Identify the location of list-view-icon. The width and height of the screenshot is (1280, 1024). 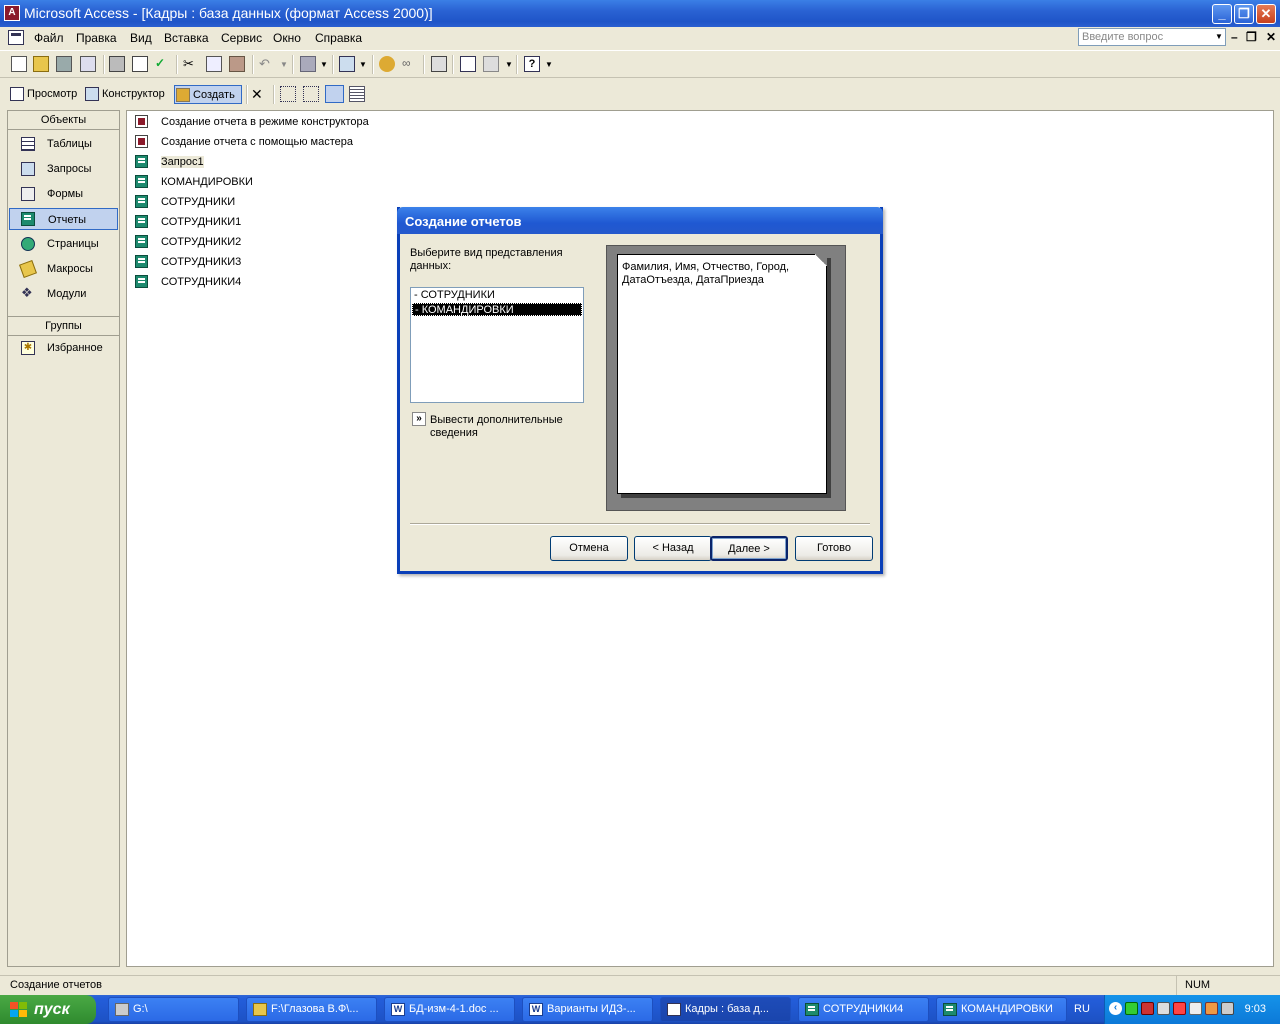
(334, 94).